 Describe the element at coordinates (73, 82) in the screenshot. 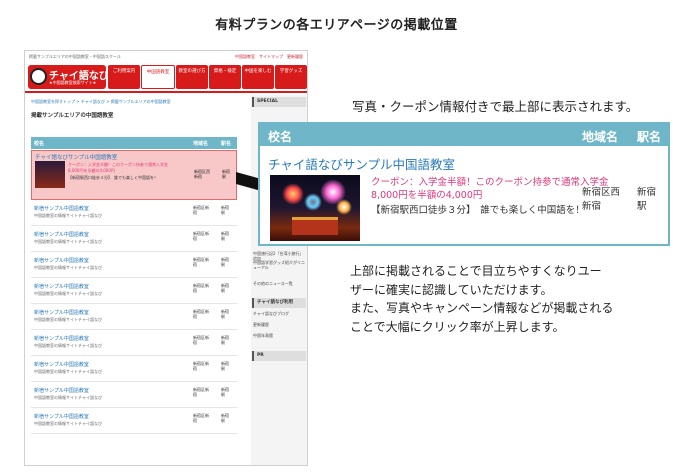

I see `logo-subtitle: ★中国語教室検索サイト★` at that location.